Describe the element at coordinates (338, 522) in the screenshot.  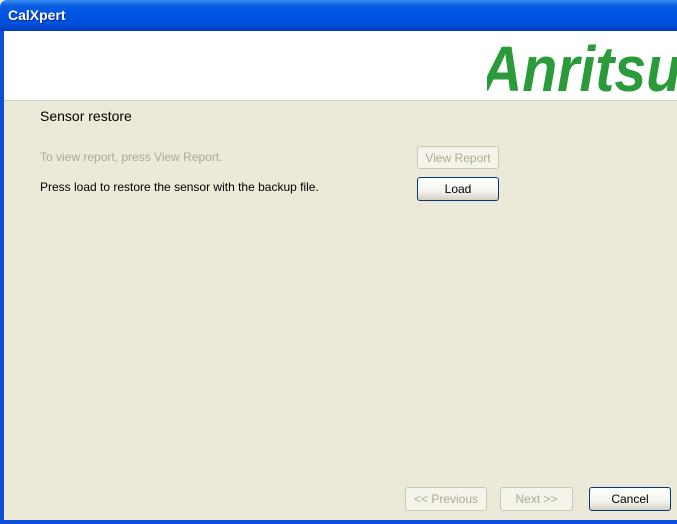
I see `window-frame-bottom` at that location.